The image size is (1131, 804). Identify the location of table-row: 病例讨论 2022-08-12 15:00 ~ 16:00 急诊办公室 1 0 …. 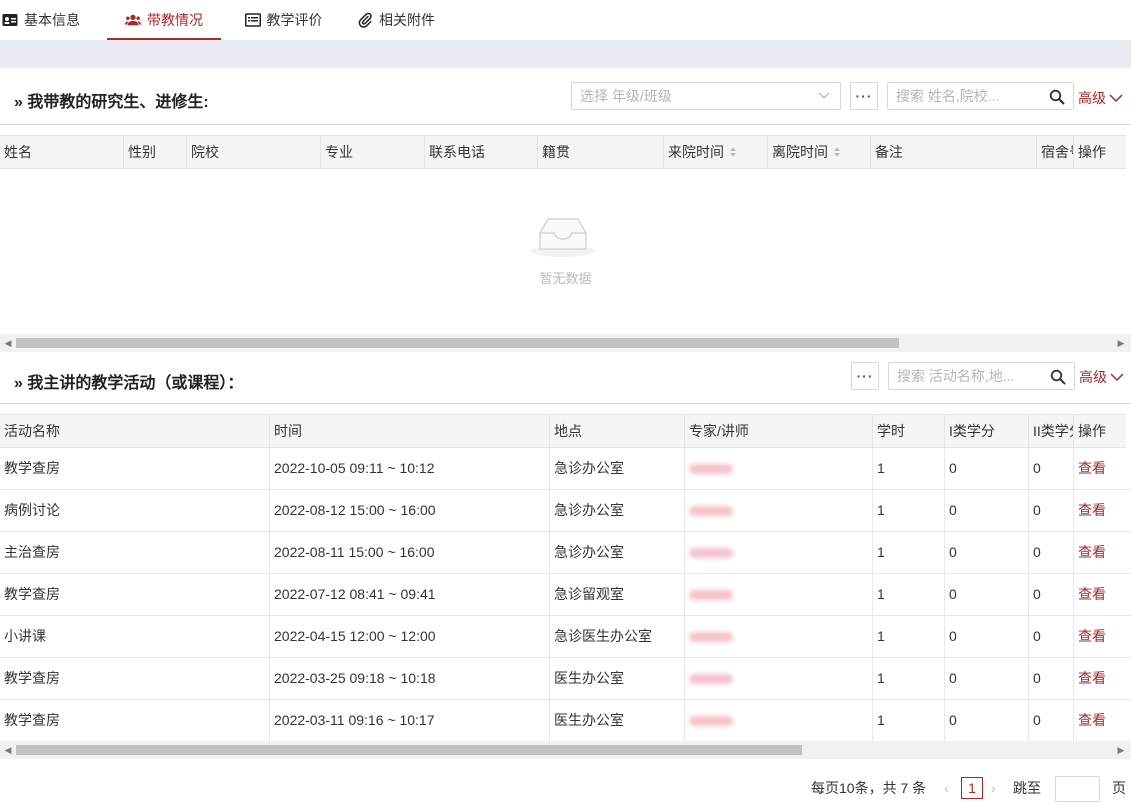
(565, 511).